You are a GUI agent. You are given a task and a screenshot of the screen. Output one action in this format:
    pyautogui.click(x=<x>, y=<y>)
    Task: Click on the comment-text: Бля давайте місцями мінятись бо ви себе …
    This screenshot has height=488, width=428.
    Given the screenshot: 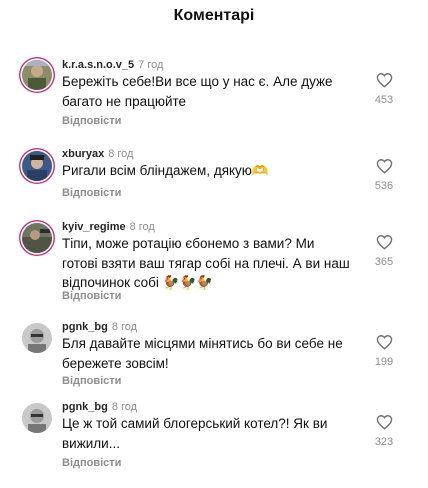 What is the action you would take?
    pyautogui.click(x=202, y=353)
    